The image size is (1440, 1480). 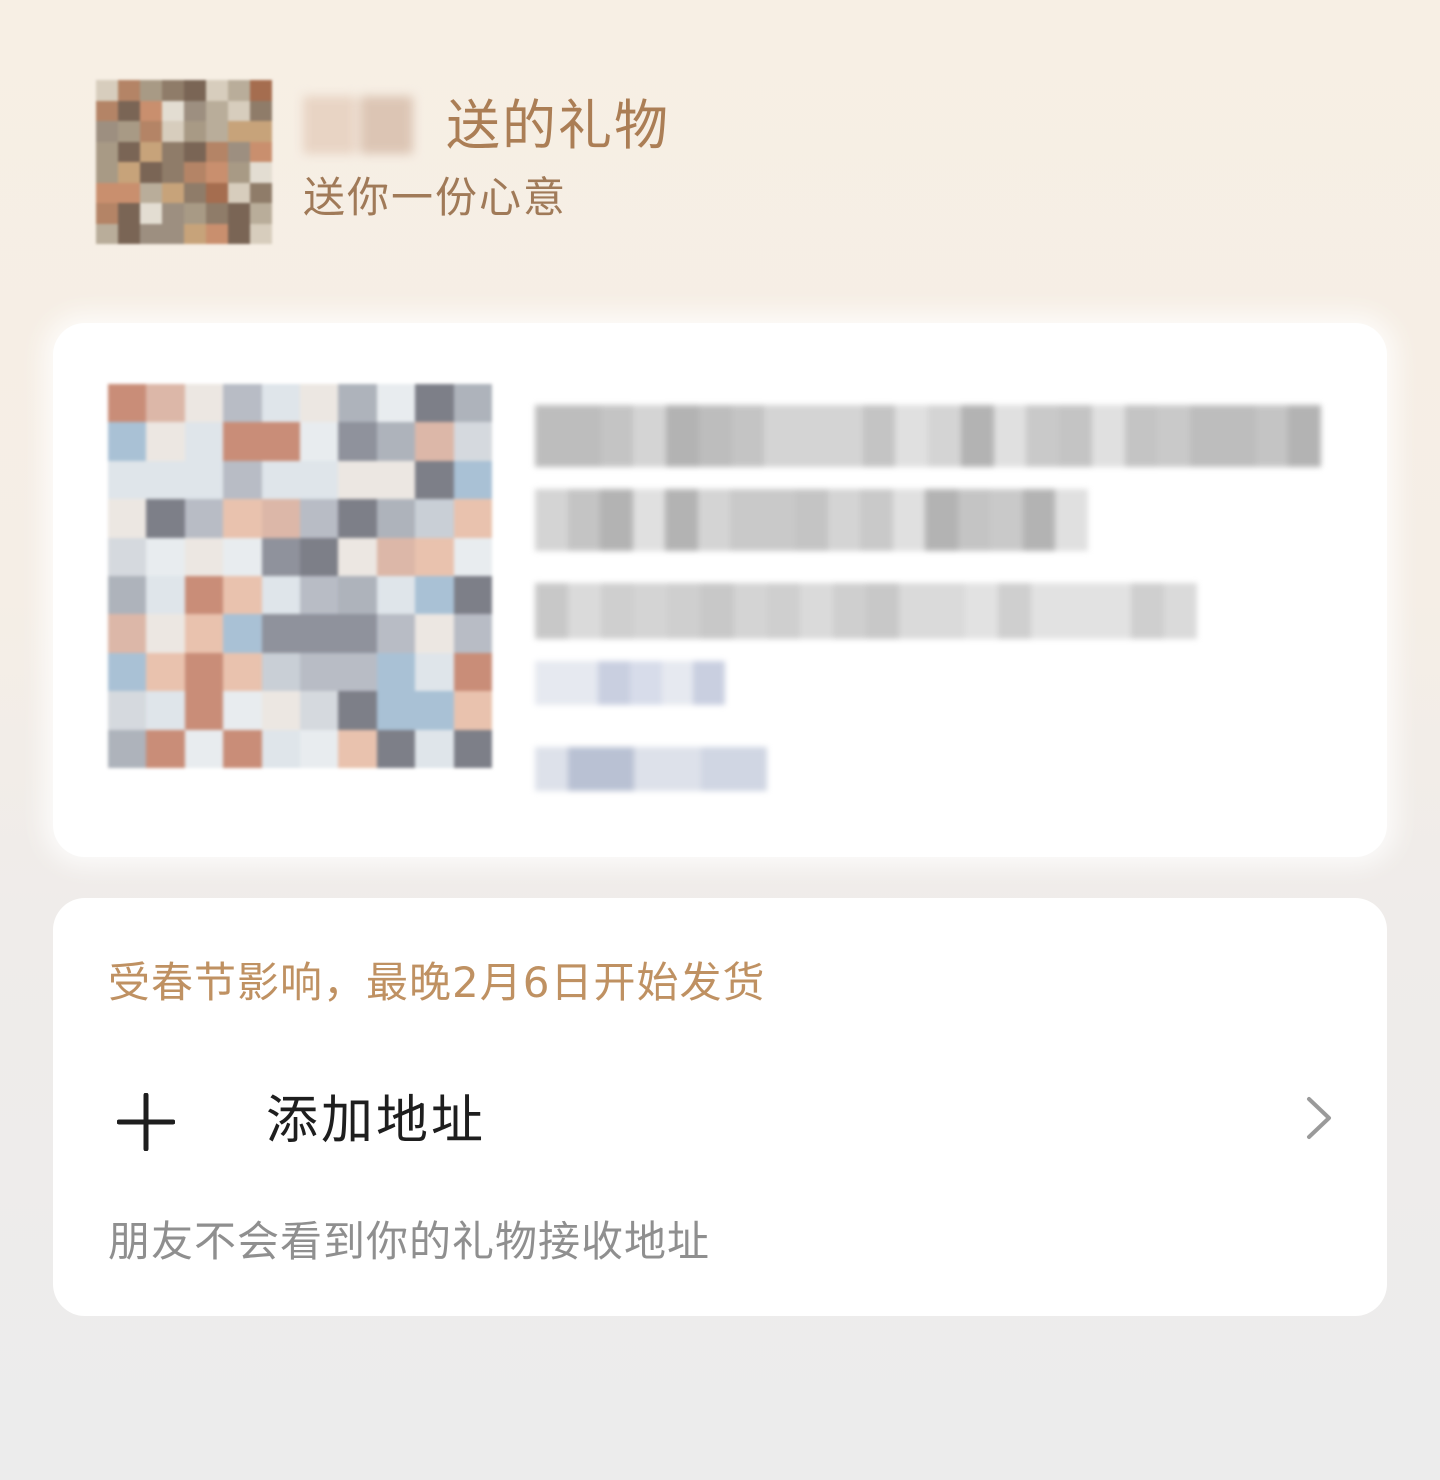 I want to click on product-price-redacted, so click(x=651, y=769).